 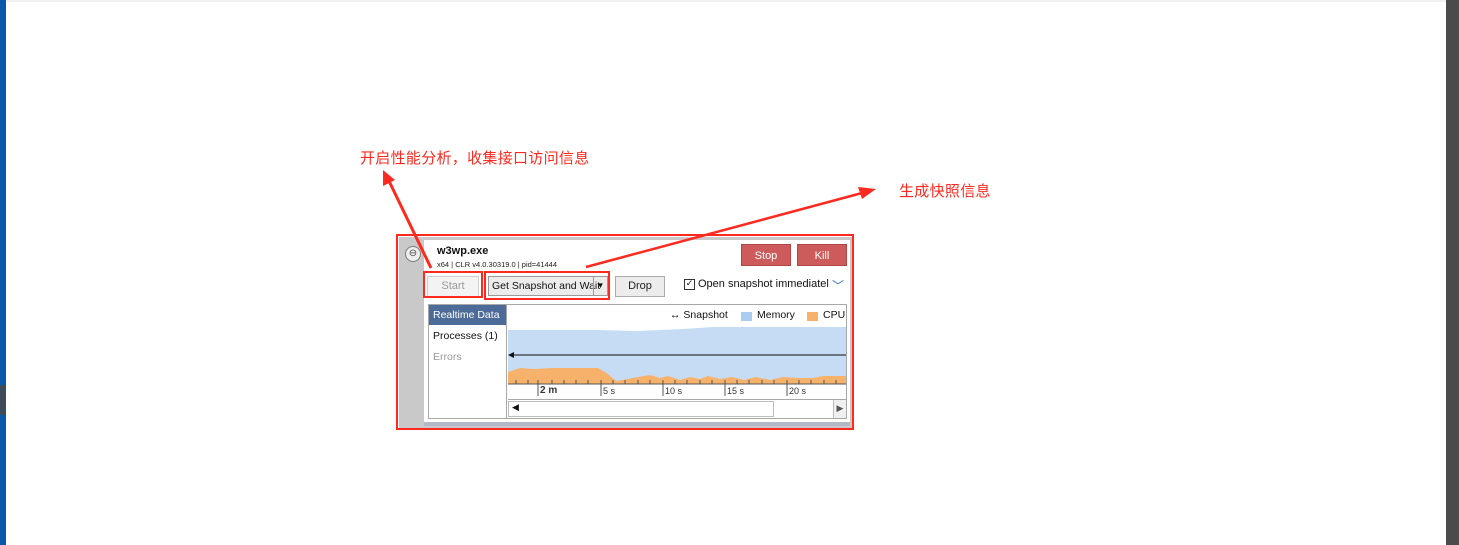 I want to click on tick-label-10s: 10 s, so click(x=674, y=391).